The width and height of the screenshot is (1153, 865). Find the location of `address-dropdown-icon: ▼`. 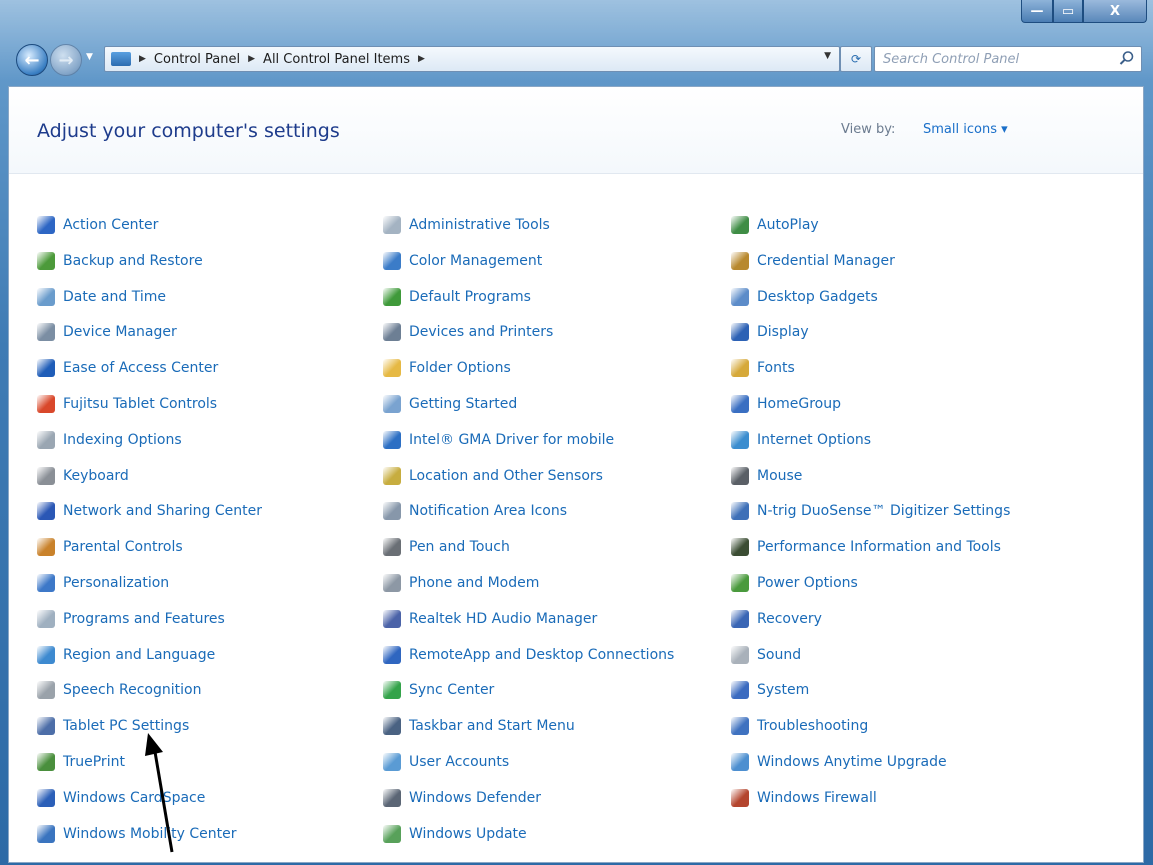

address-dropdown-icon: ▼ is located at coordinates (827, 56).